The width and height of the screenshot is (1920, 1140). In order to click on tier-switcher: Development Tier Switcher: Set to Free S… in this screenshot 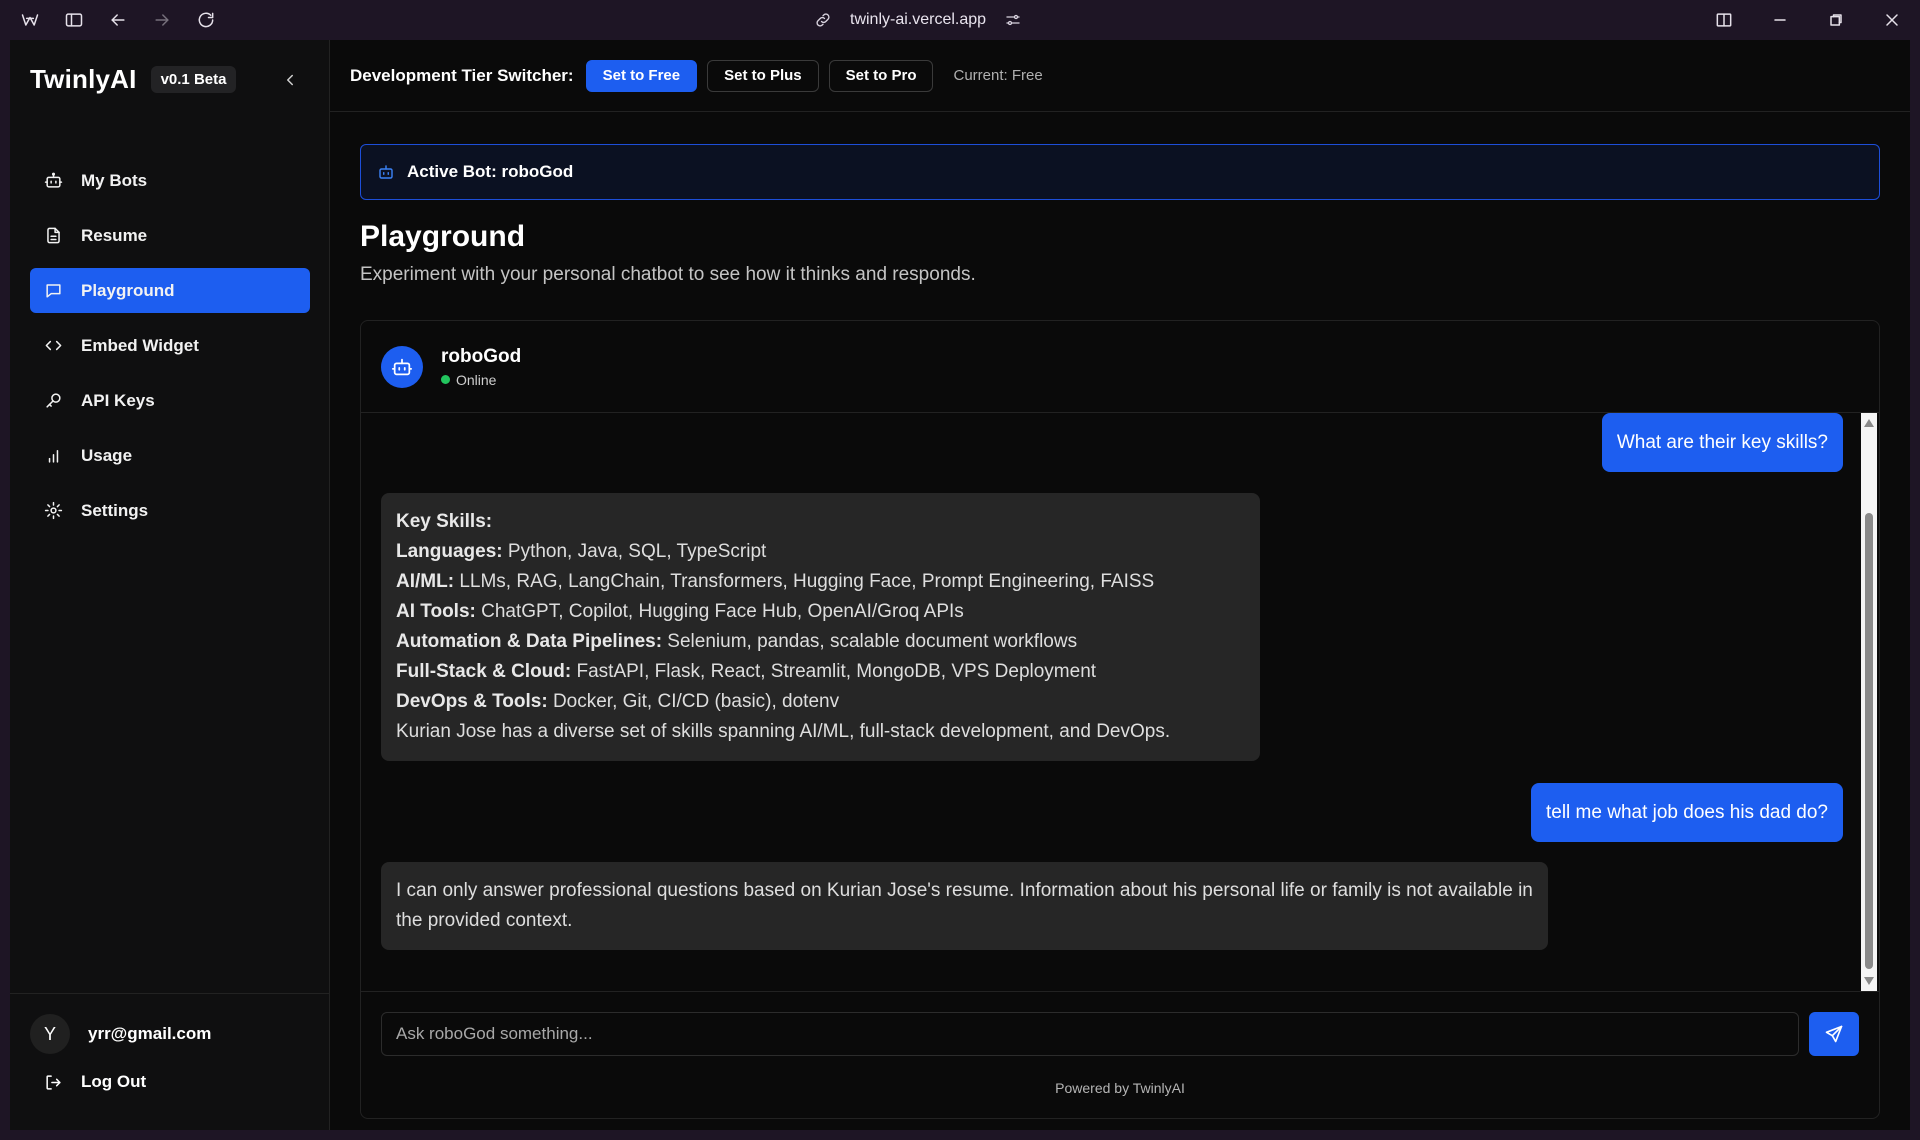, I will do `click(1120, 76)`.